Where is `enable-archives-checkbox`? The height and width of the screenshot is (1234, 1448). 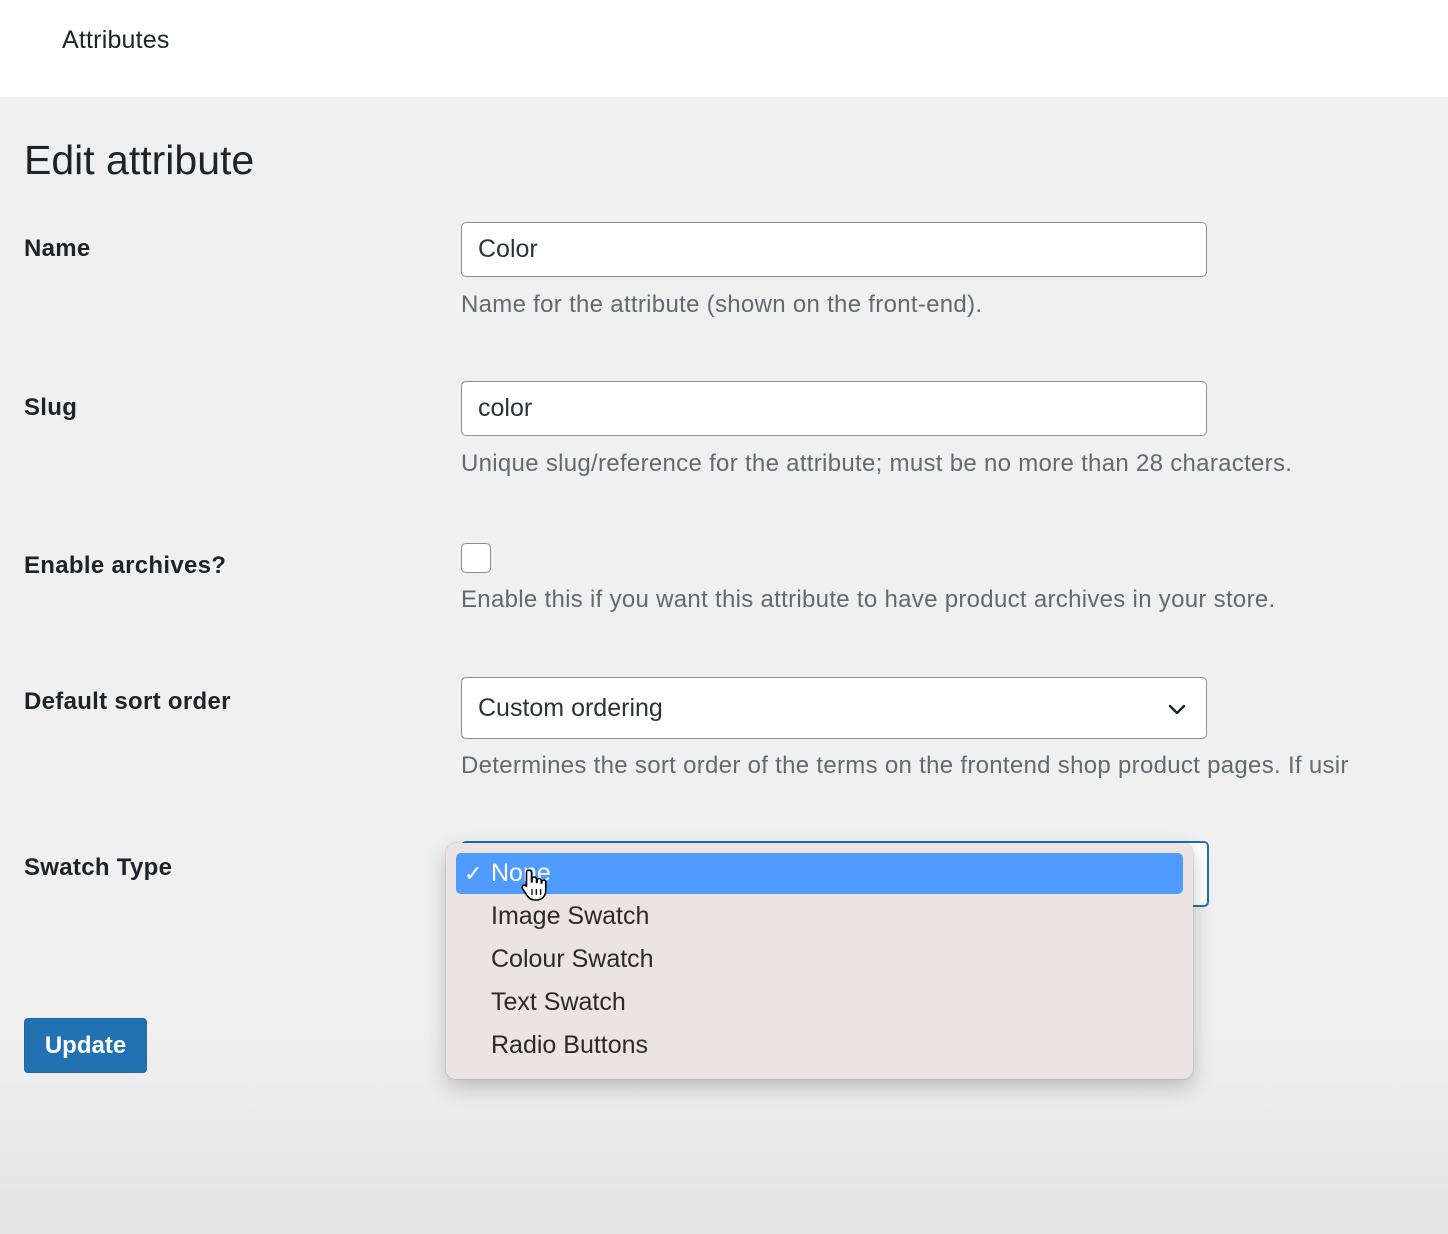 enable-archives-checkbox is located at coordinates (476, 558).